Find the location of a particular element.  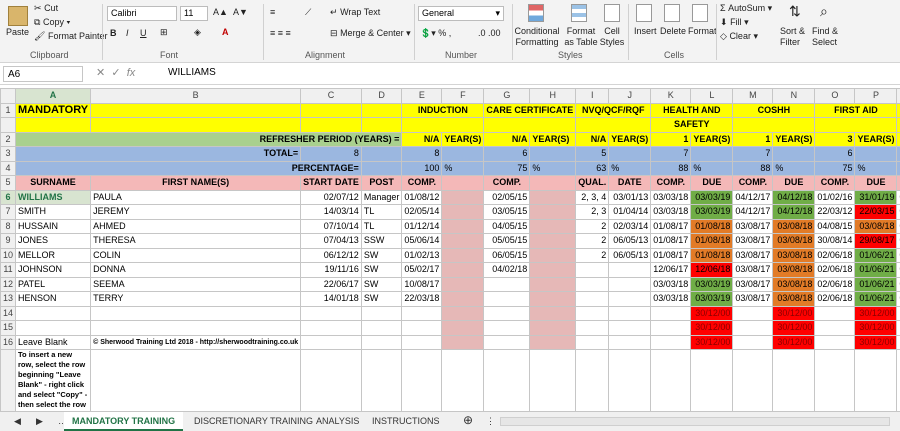

table-cell: DONNA is located at coordinates (196, 270).